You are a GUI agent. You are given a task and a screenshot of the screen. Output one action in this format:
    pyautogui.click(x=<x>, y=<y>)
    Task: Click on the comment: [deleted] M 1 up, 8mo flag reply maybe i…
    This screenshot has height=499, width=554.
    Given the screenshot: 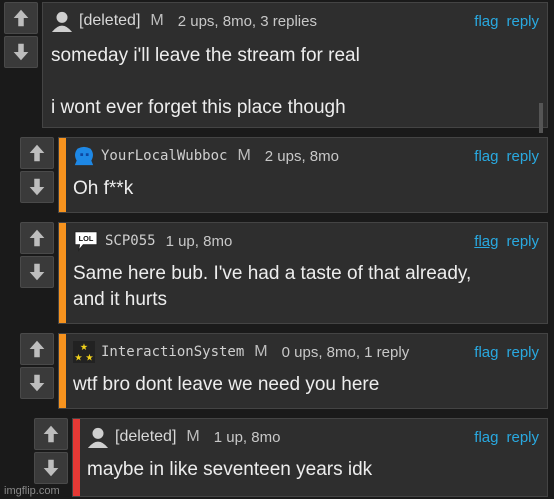 What is the action you would take?
    pyautogui.click(x=291, y=457)
    